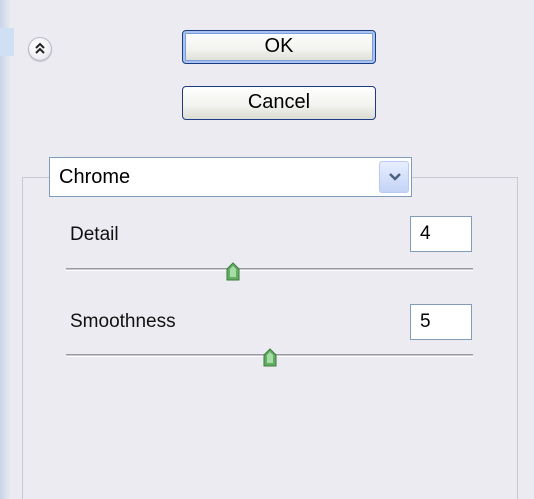  I want to click on dropdown-arrow-button, so click(394, 177).